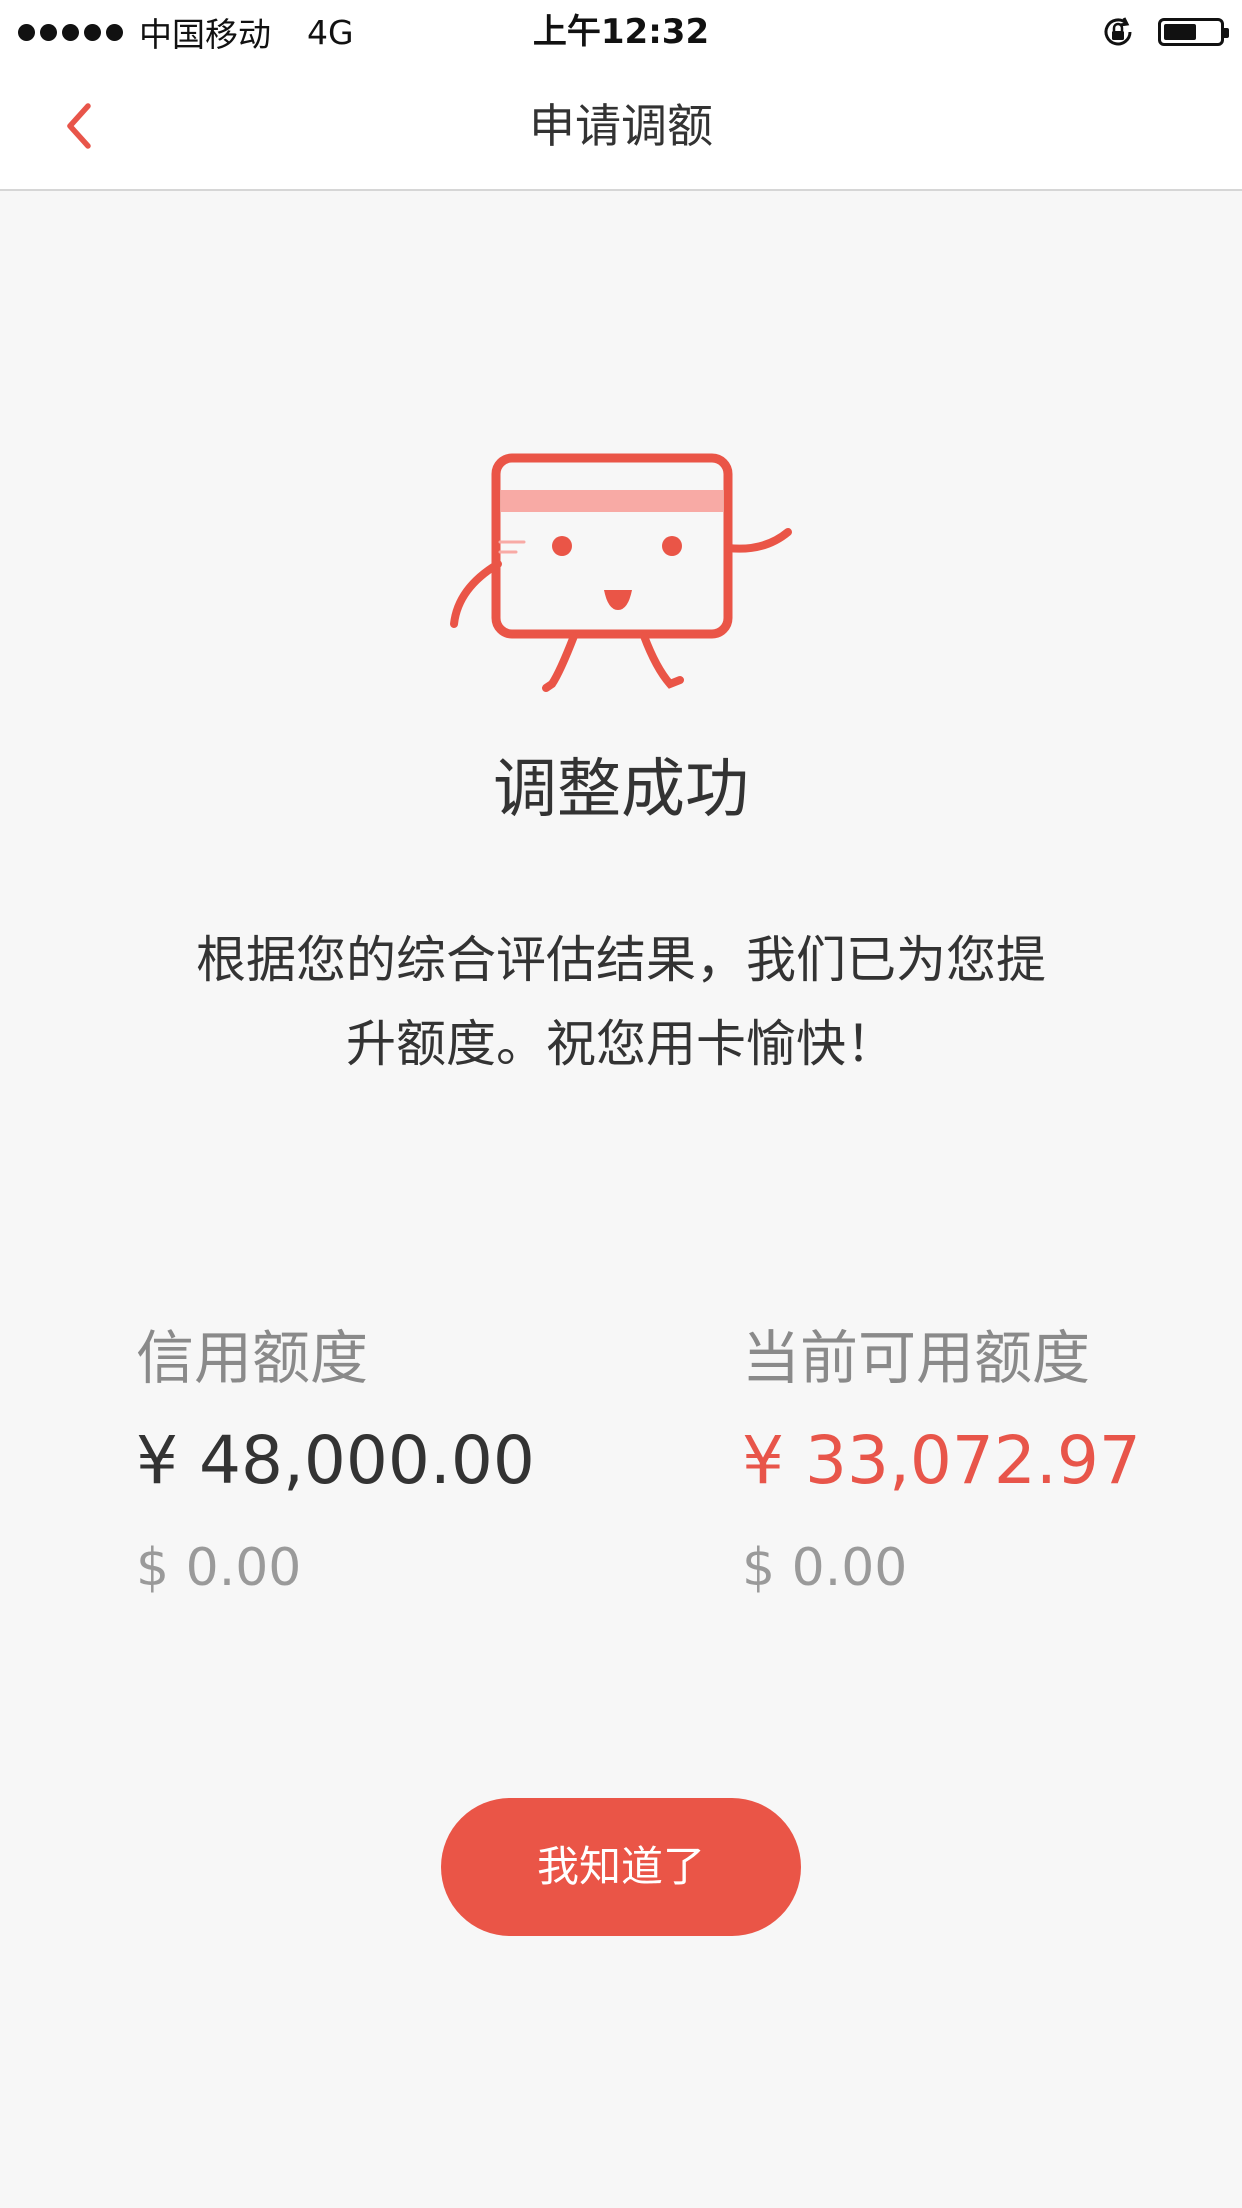 The width and height of the screenshot is (1242, 2208). Describe the element at coordinates (1180, 32) in the screenshot. I see `battery-level` at that location.